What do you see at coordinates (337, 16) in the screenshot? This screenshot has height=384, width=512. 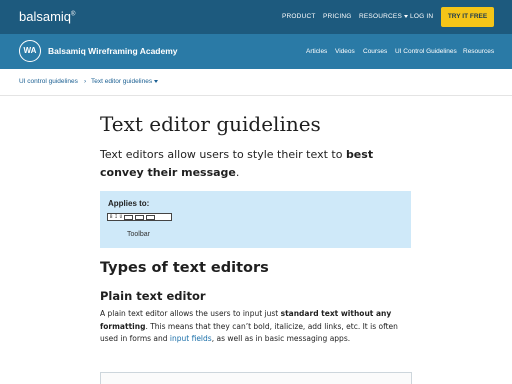 I see `nav-pricing: PRICING` at bounding box center [337, 16].